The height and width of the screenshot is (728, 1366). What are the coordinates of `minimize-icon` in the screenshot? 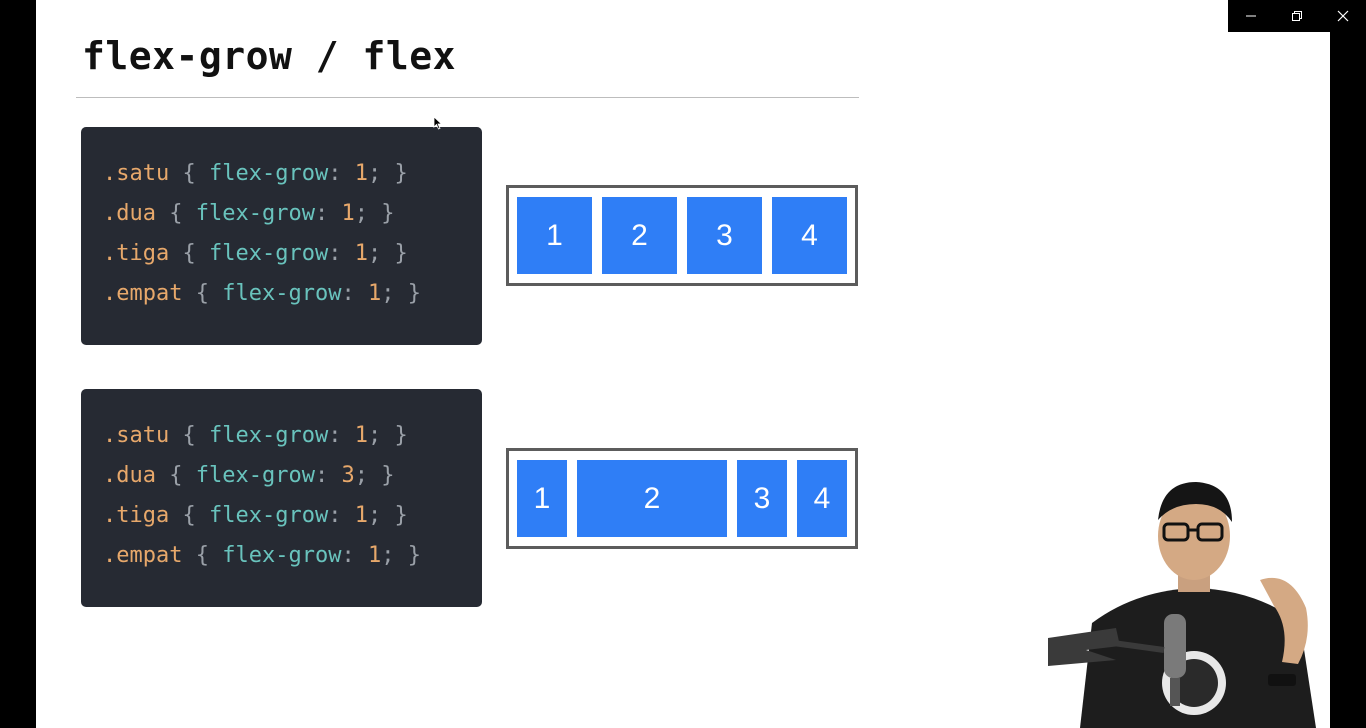 It's located at (1251, 16).